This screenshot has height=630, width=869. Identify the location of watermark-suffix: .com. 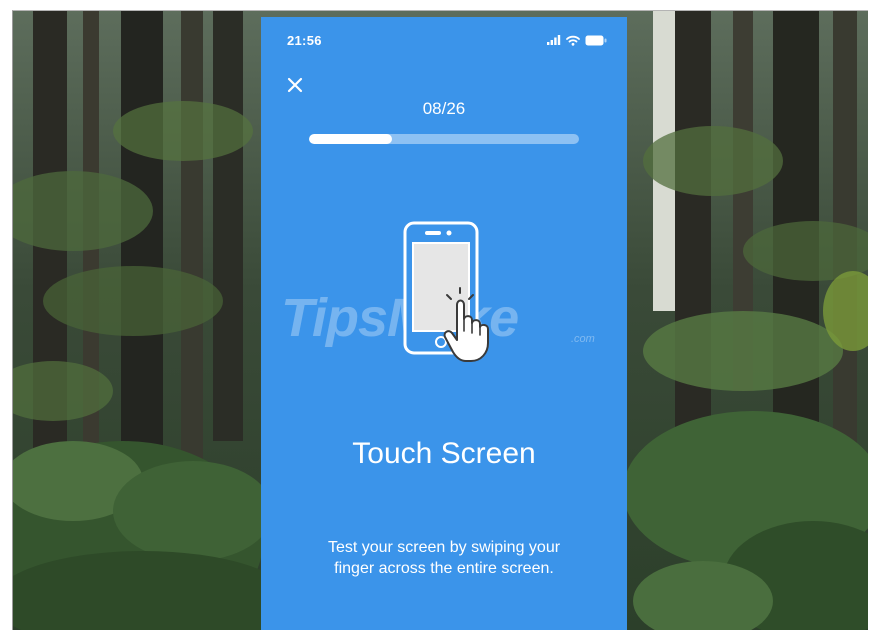
(583, 339).